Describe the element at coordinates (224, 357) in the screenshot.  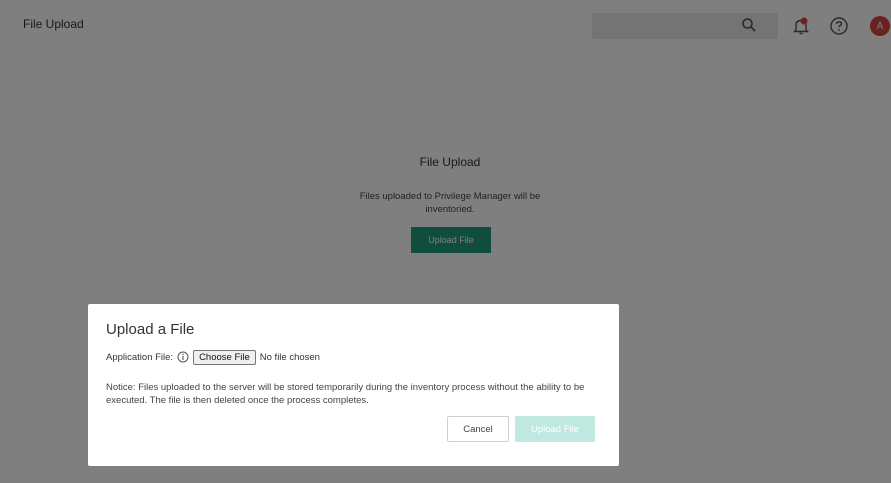
I see `choose-file-button: Choose File` at that location.